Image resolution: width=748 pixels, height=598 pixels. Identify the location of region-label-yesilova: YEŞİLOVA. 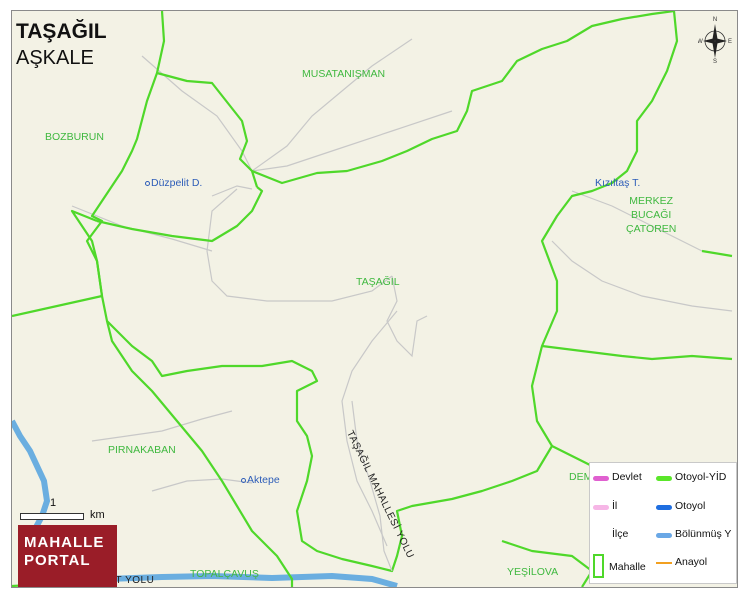
(533, 572).